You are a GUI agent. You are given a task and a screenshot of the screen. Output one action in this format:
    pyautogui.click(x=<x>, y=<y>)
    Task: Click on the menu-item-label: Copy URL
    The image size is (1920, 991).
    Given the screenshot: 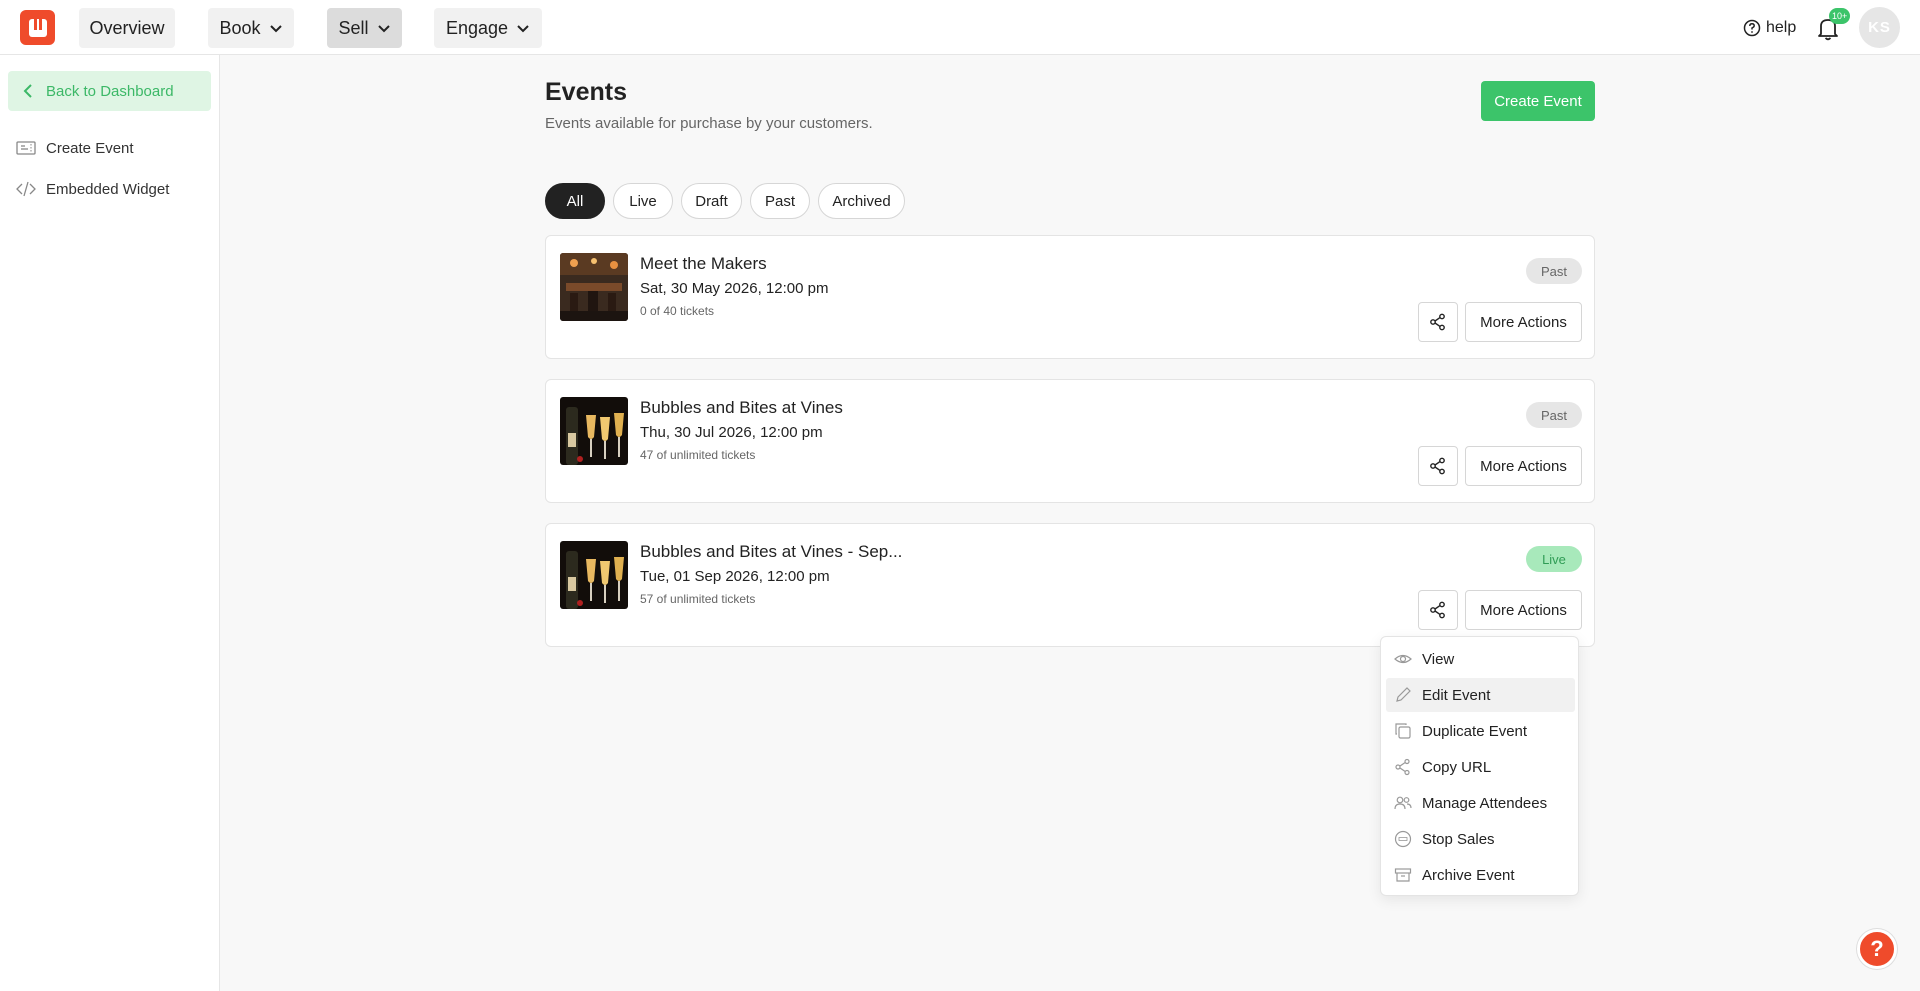 What is the action you would take?
    pyautogui.click(x=1457, y=767)
    